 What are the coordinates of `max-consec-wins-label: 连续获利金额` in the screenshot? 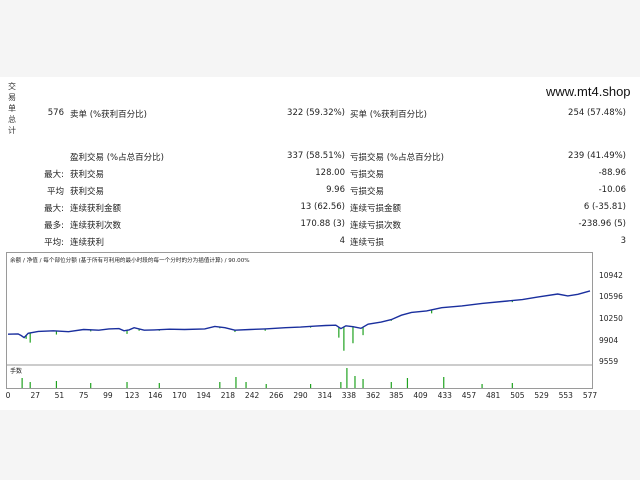 It's located at (96, 209).